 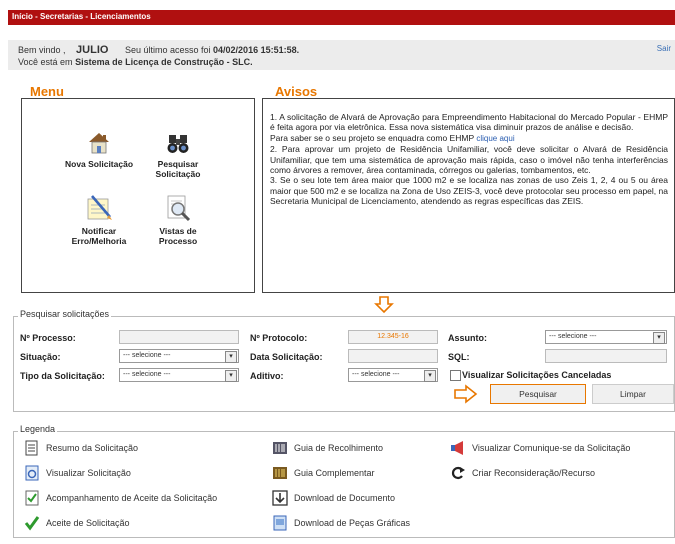 I want to click on binoculars-icon, so click(x=178, y=144).